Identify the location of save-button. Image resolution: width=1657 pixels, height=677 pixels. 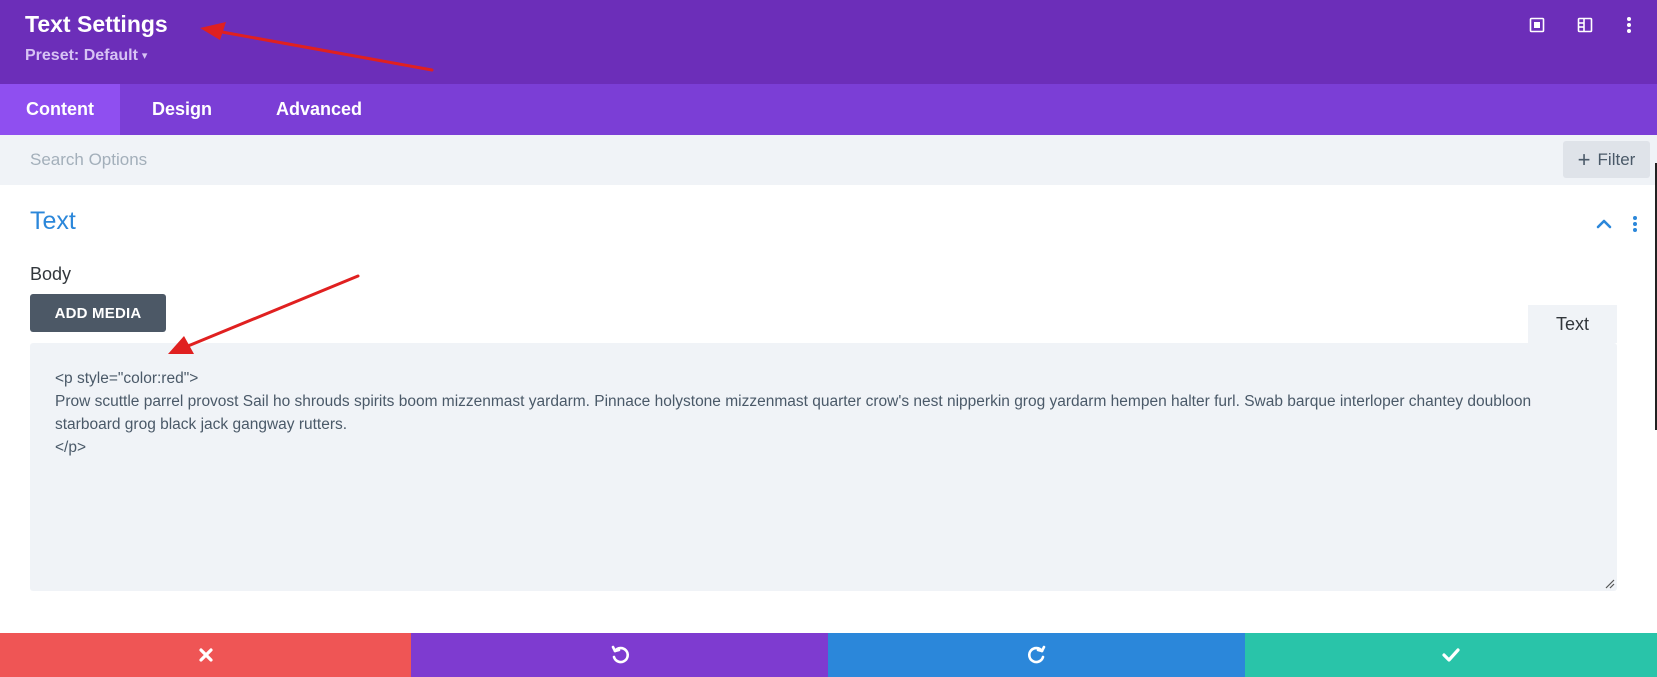
(1451, 655).